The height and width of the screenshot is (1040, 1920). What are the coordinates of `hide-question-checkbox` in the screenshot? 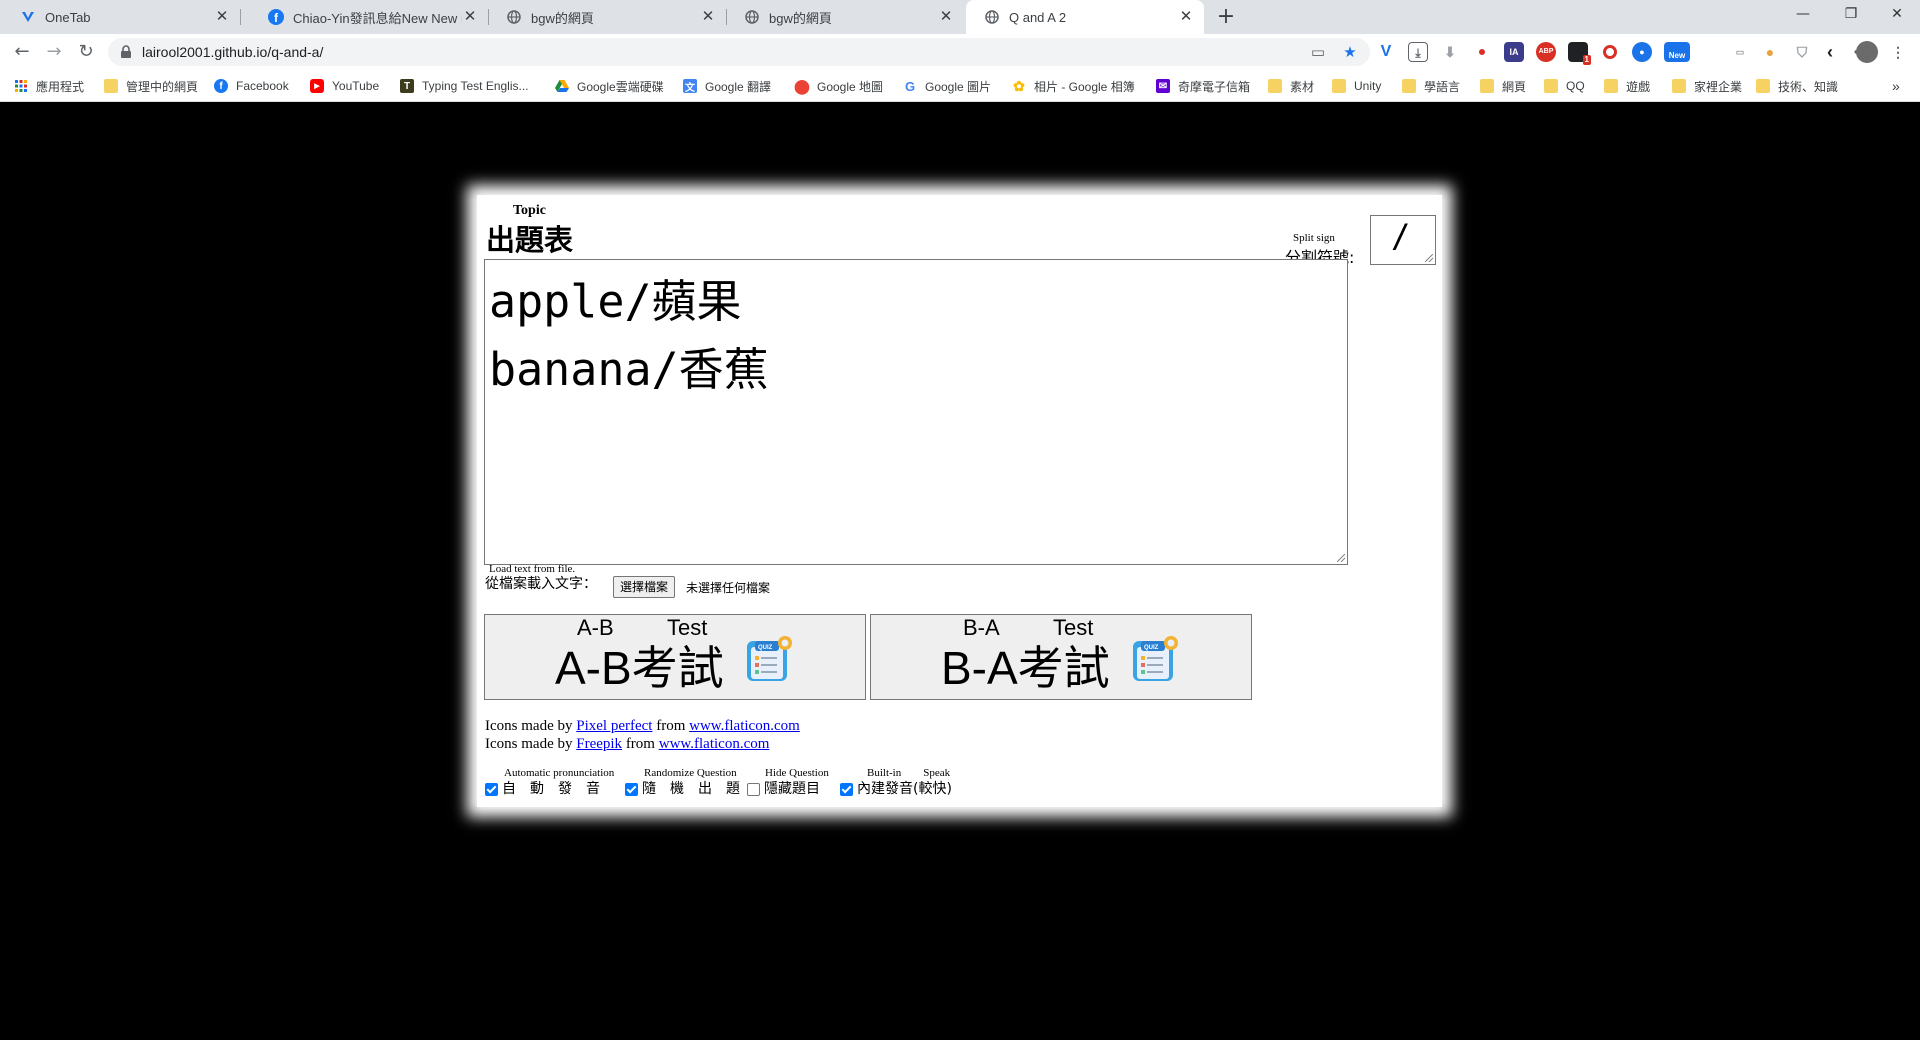 It's located at (753, 789).